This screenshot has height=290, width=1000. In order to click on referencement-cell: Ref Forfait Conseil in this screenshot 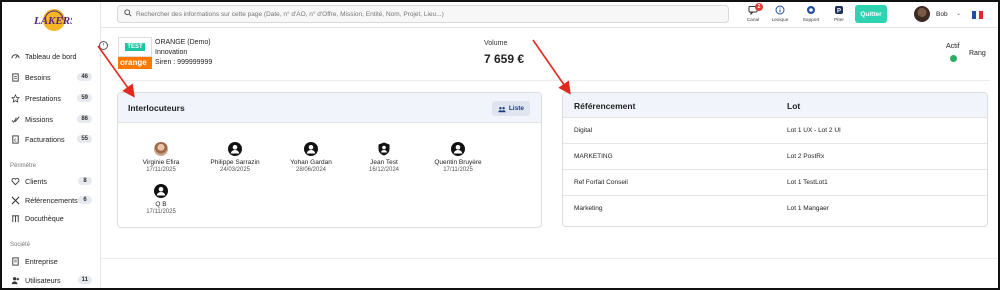, I will do `click(601, 182)`.